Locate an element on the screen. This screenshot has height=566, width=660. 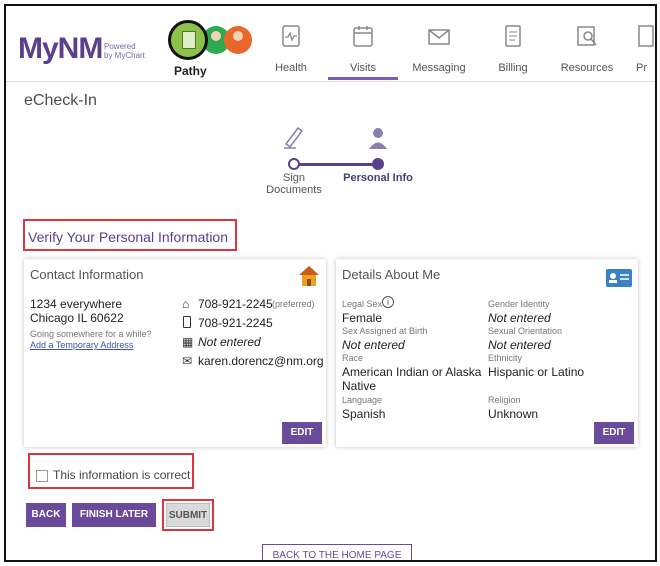
sex-assigned-label: Sex Assigned at Birth is located at coordinates (385, 331).